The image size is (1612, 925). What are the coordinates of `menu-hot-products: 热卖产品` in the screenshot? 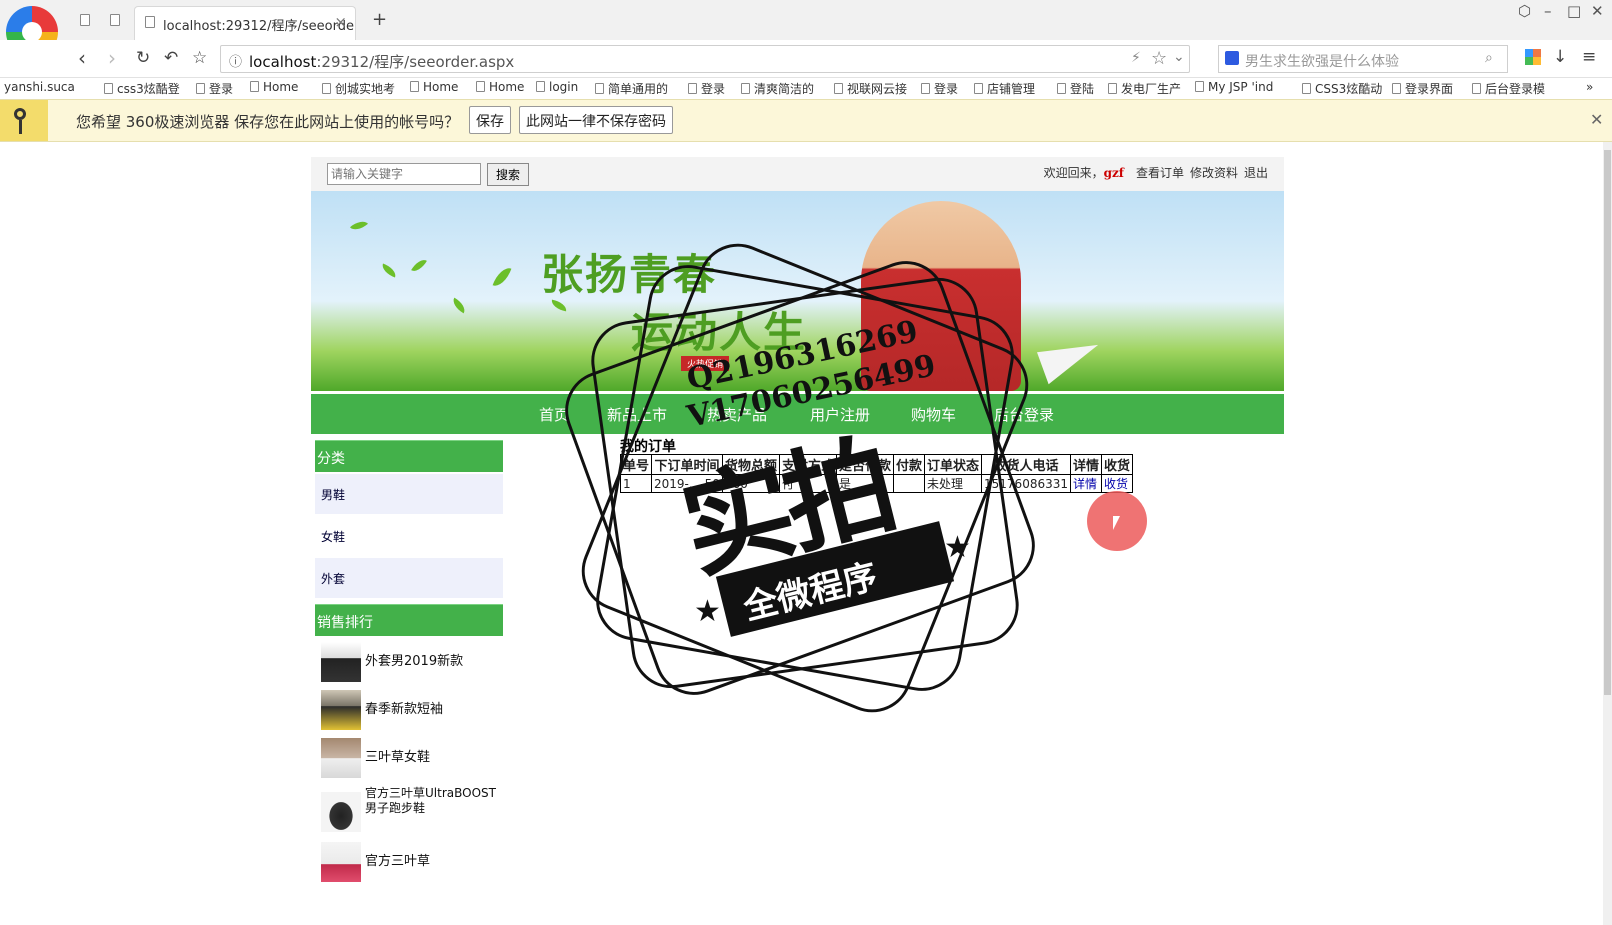 It's located at (737, 414).